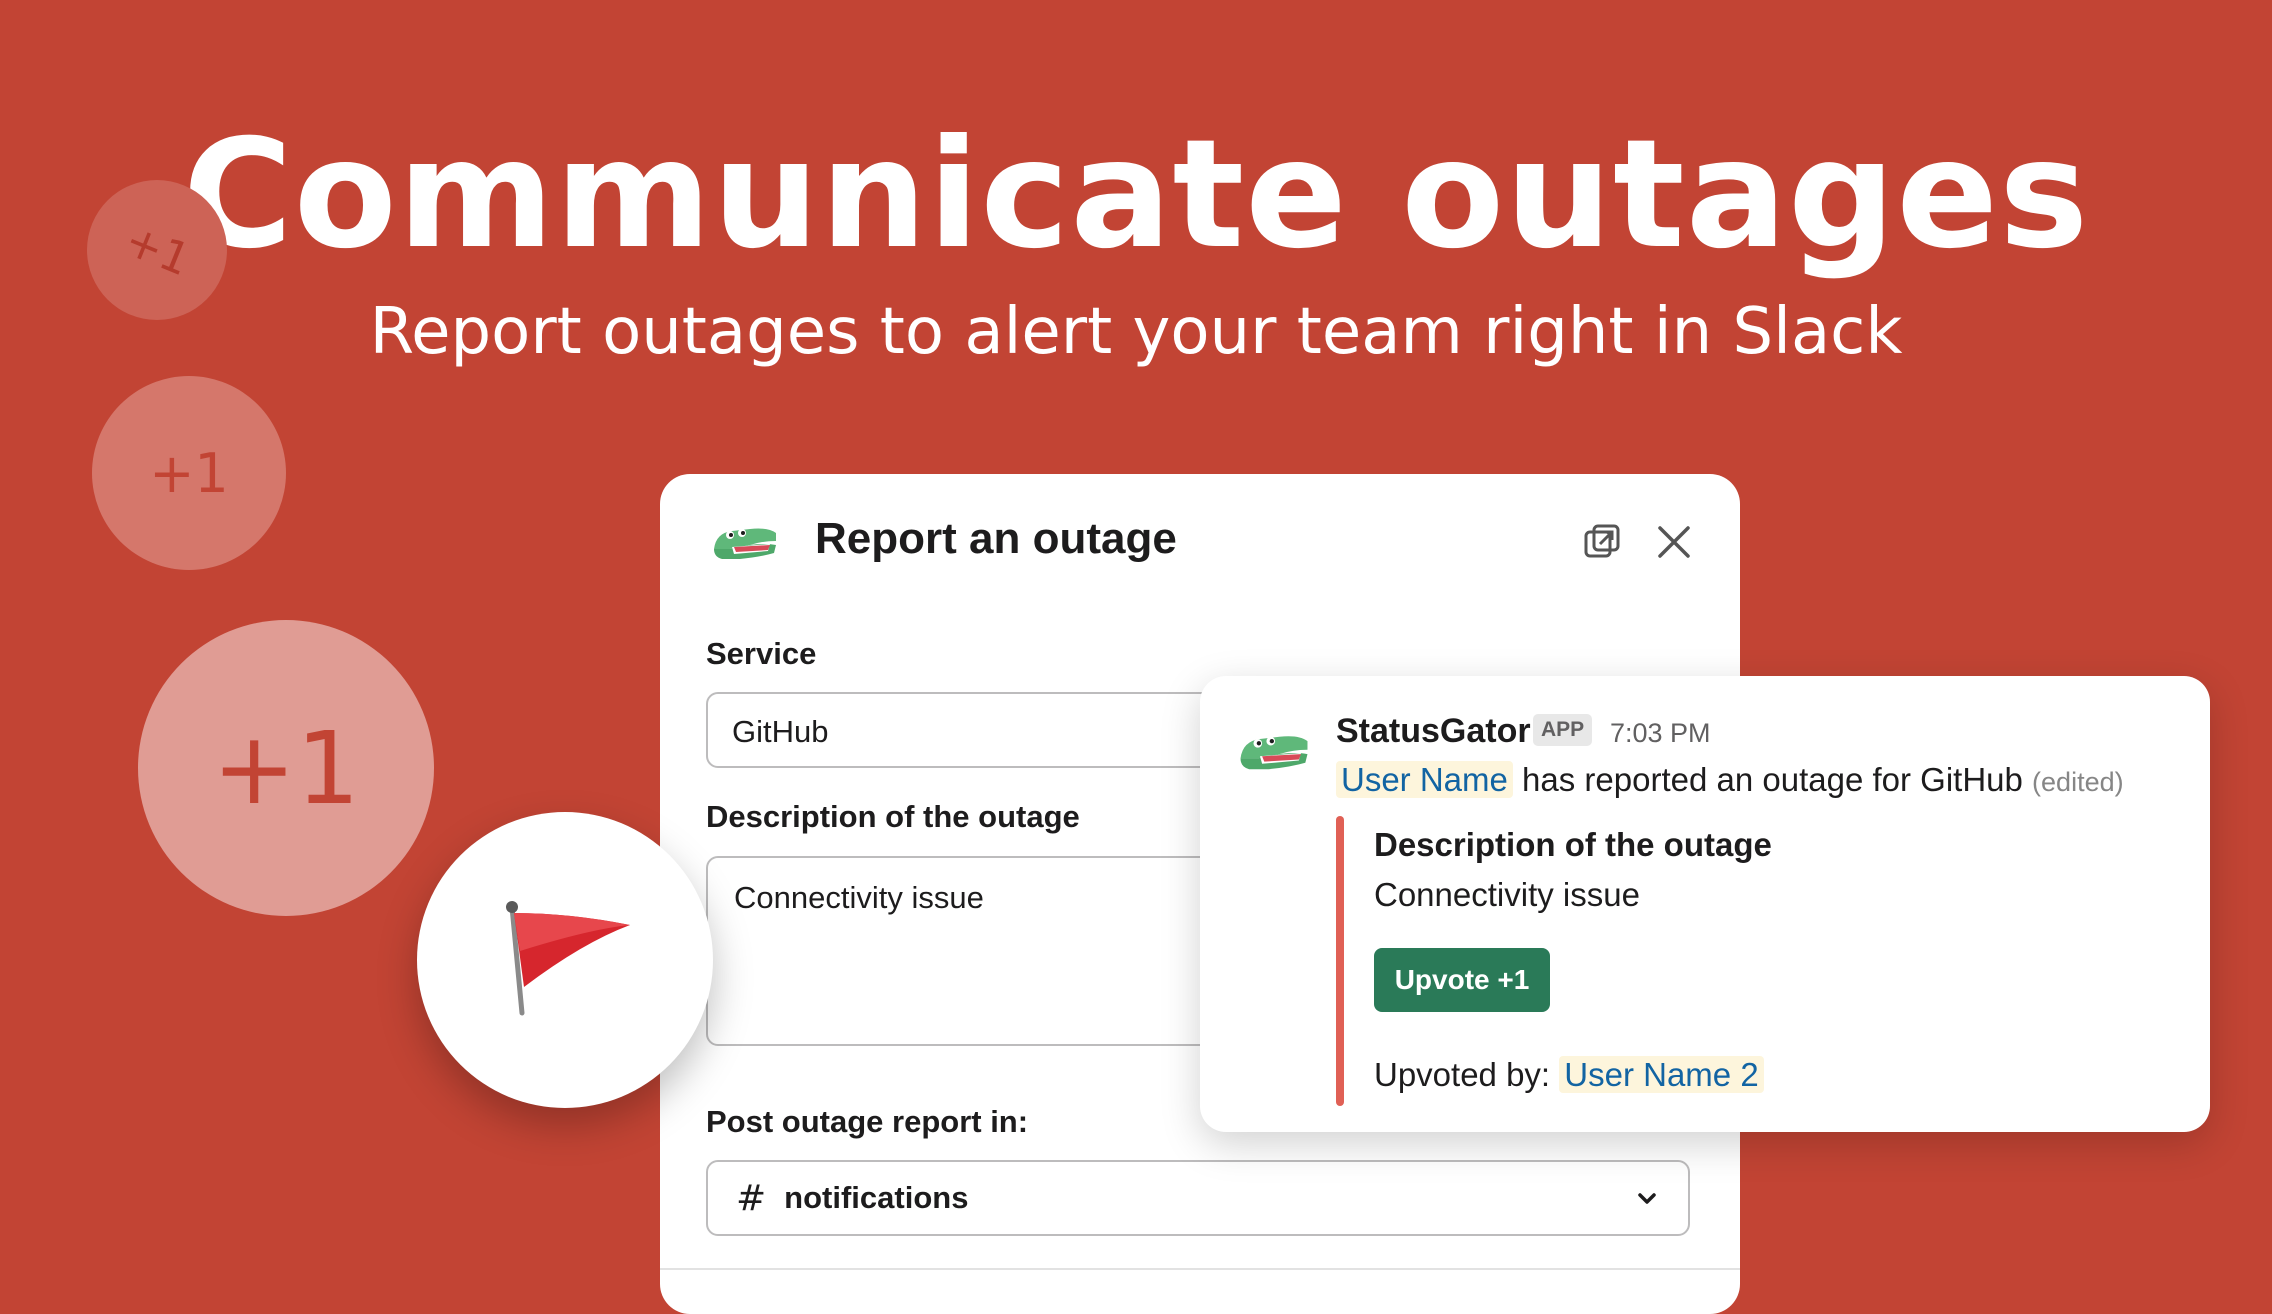  I want to click on modal-header: Report an outage, so click(1200, 544).